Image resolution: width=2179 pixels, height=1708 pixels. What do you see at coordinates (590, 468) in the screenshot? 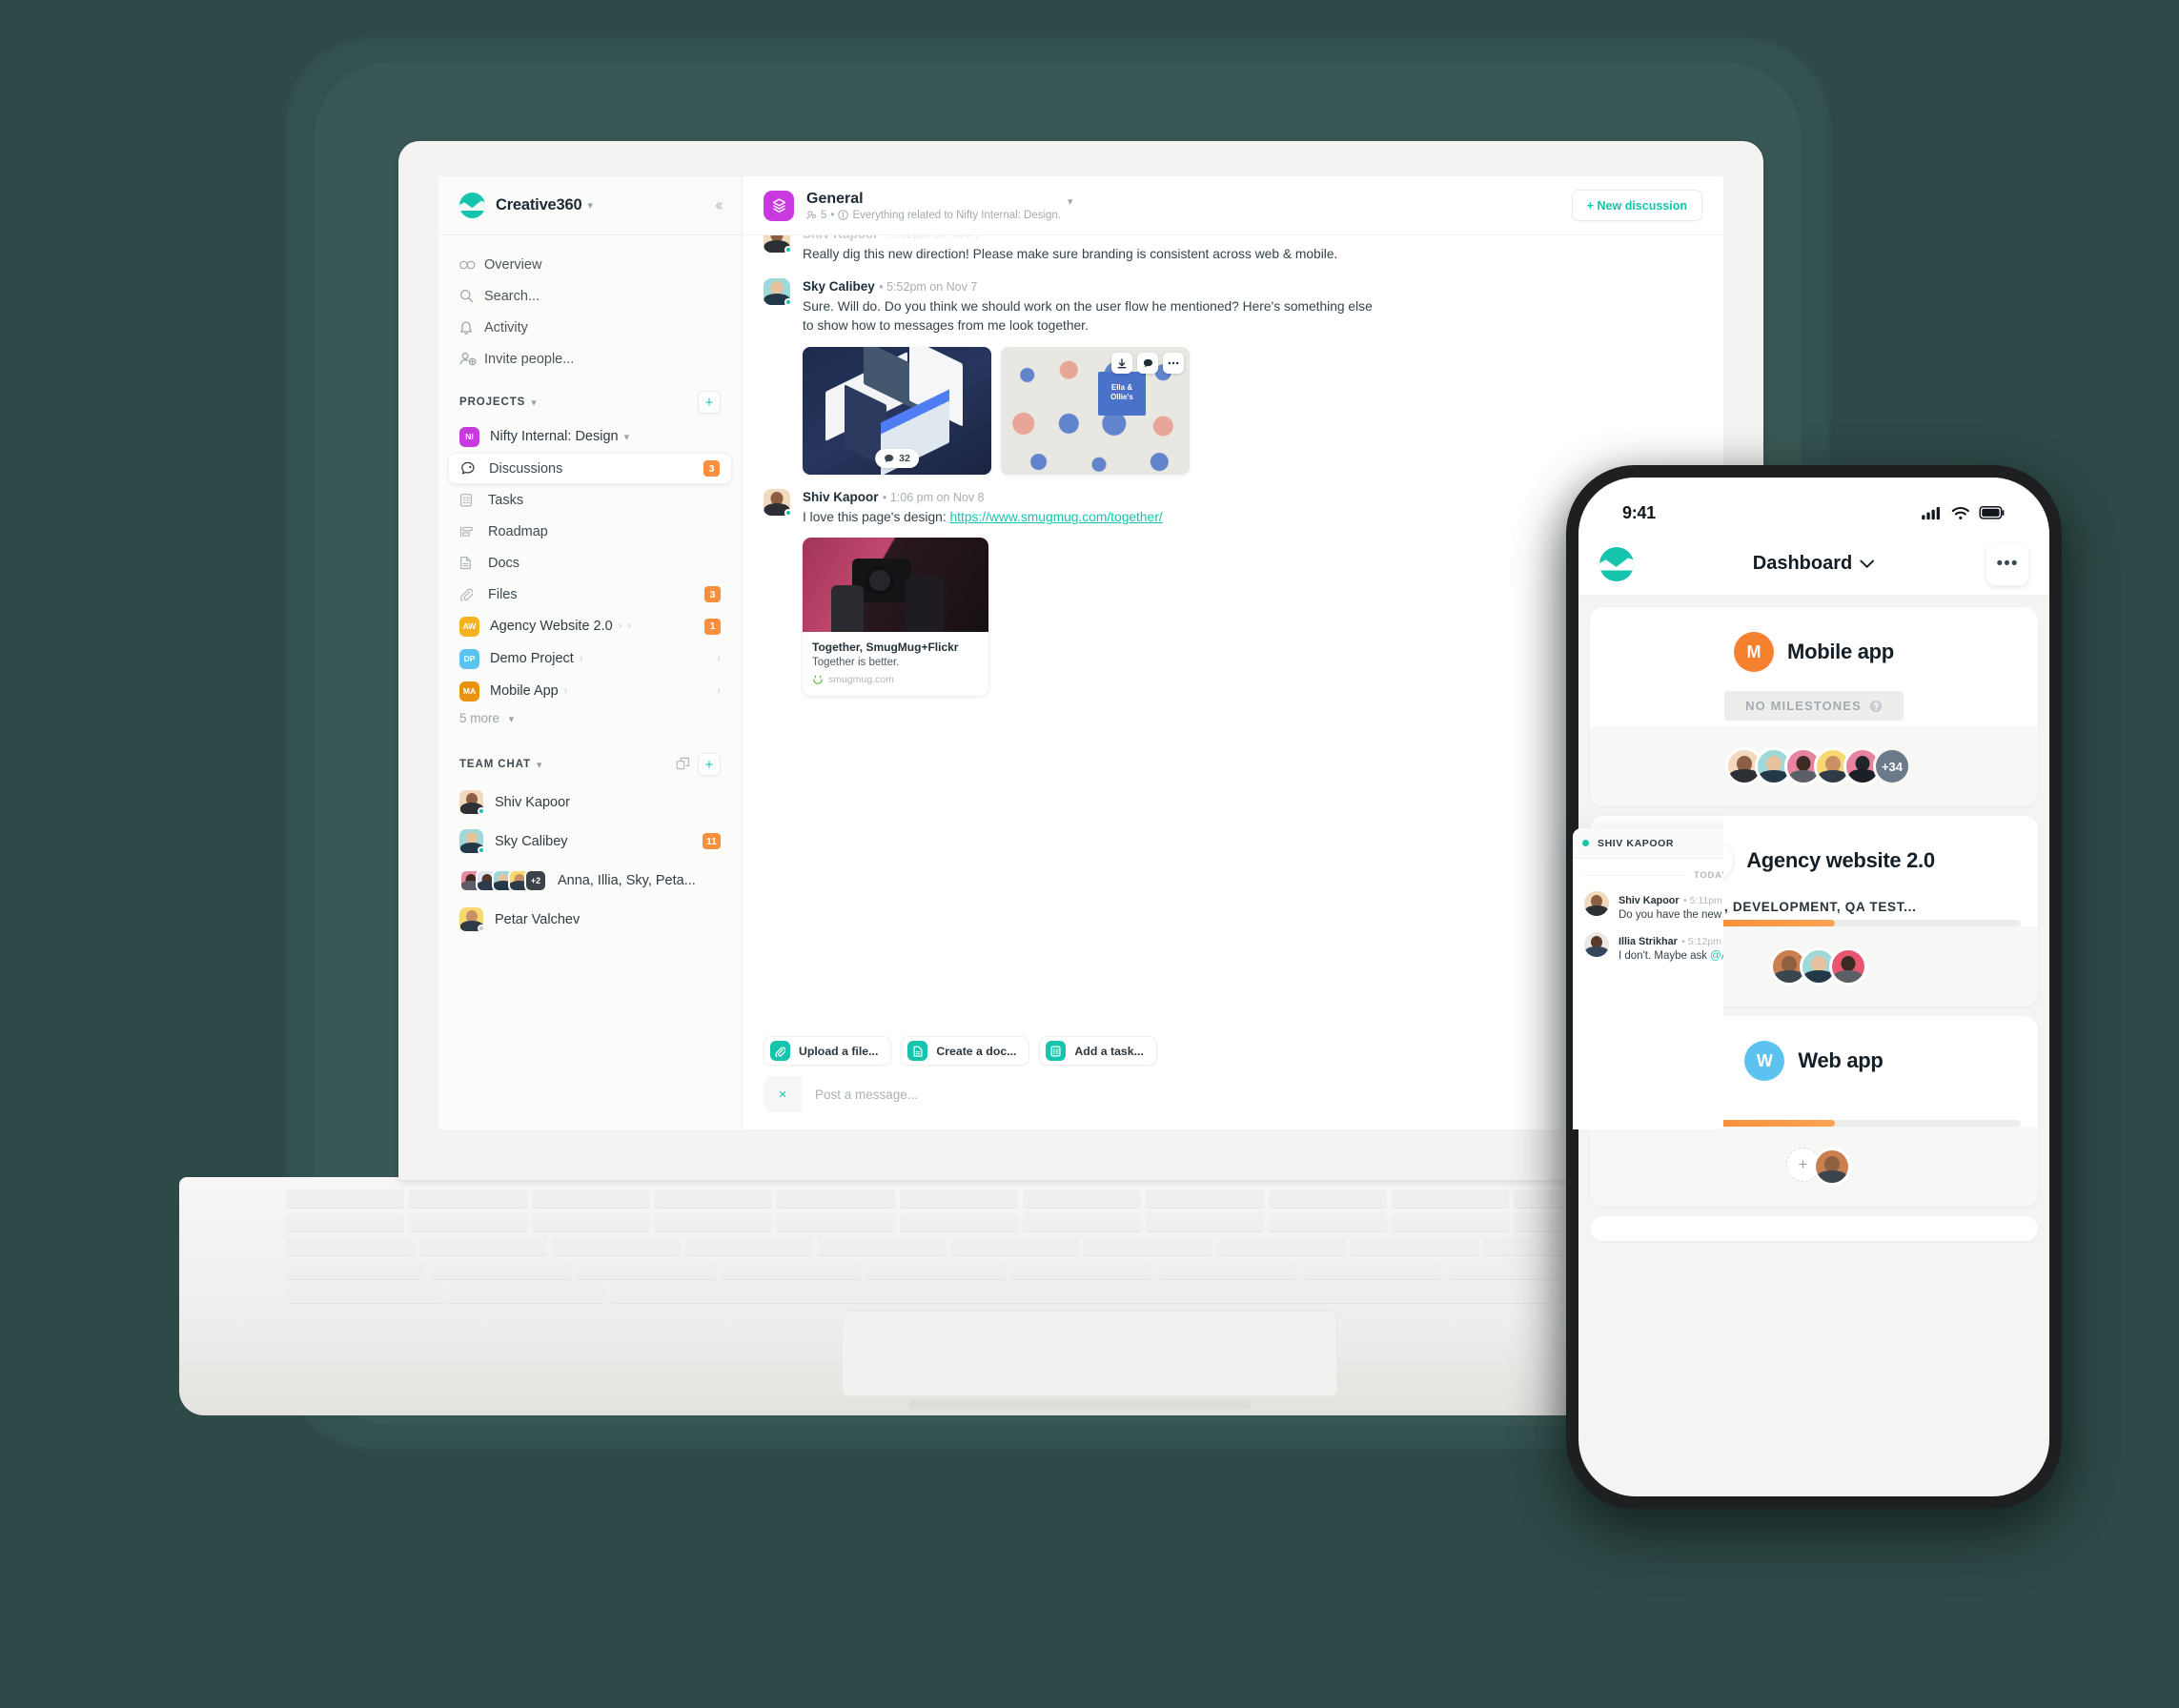
I see `sidebar-item-discussions: Discussions 3` at bounding box center [590, 468].